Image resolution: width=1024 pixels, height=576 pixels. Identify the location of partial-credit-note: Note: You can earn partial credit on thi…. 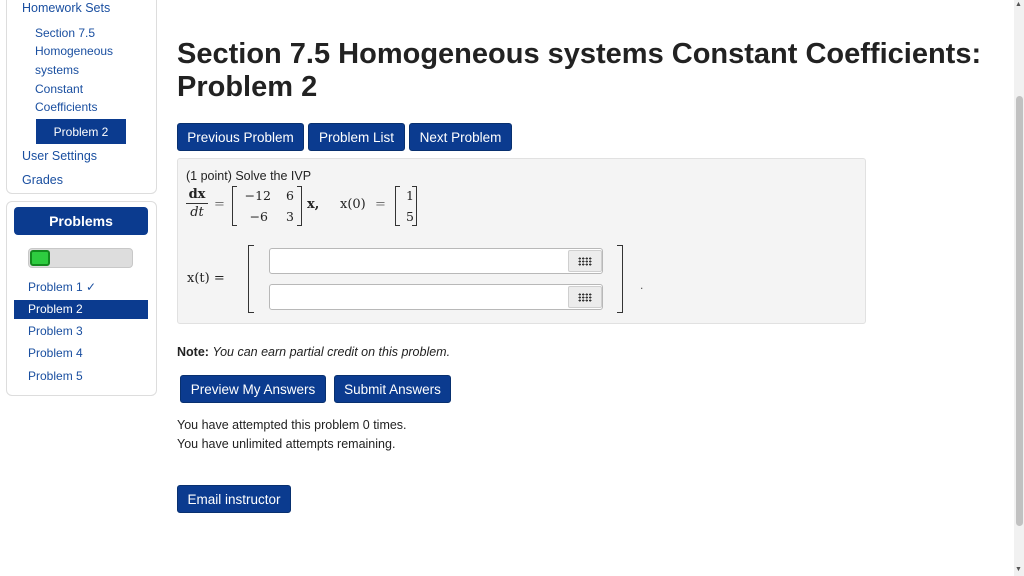
(313, 352).